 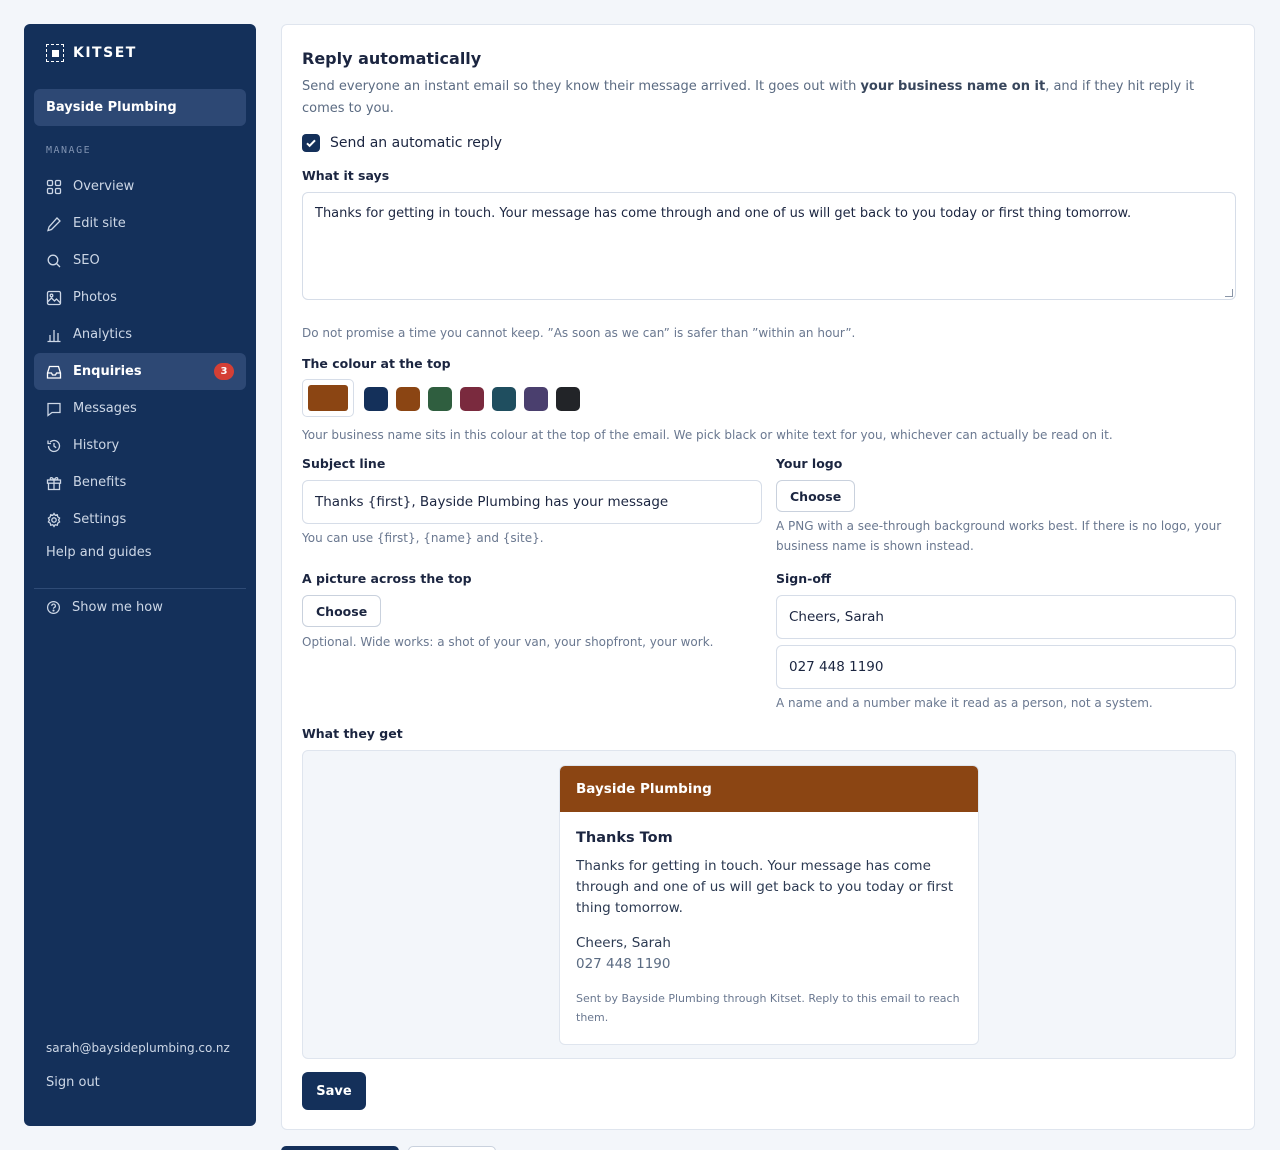 What do you see at coordinates (54, 372) in the screenshot?
I see `inbox-icon` at bounding box center [54, 372].